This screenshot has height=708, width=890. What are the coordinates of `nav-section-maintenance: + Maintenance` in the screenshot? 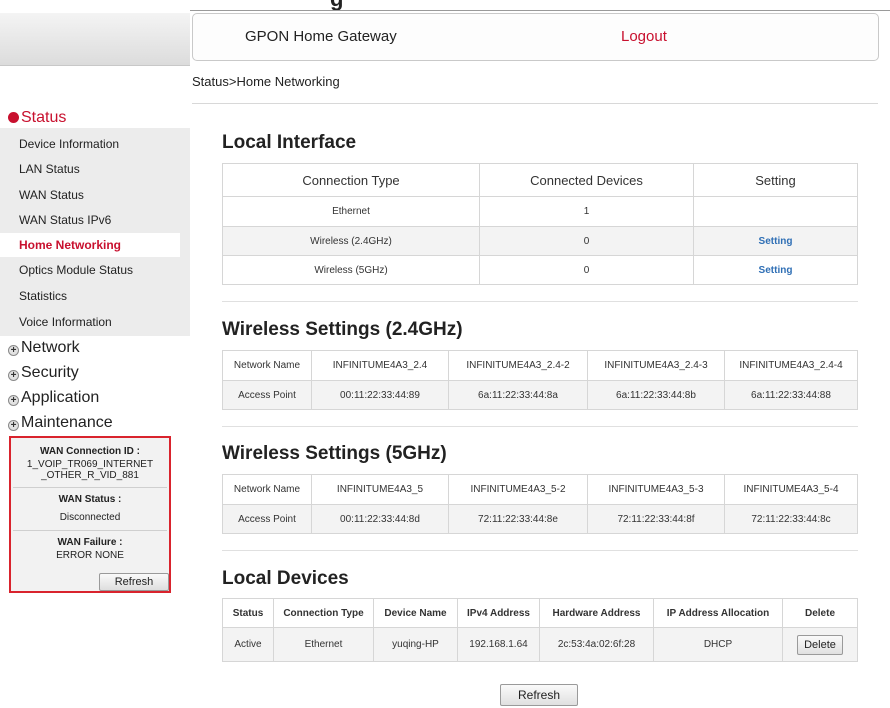 It's located at (56, 423).